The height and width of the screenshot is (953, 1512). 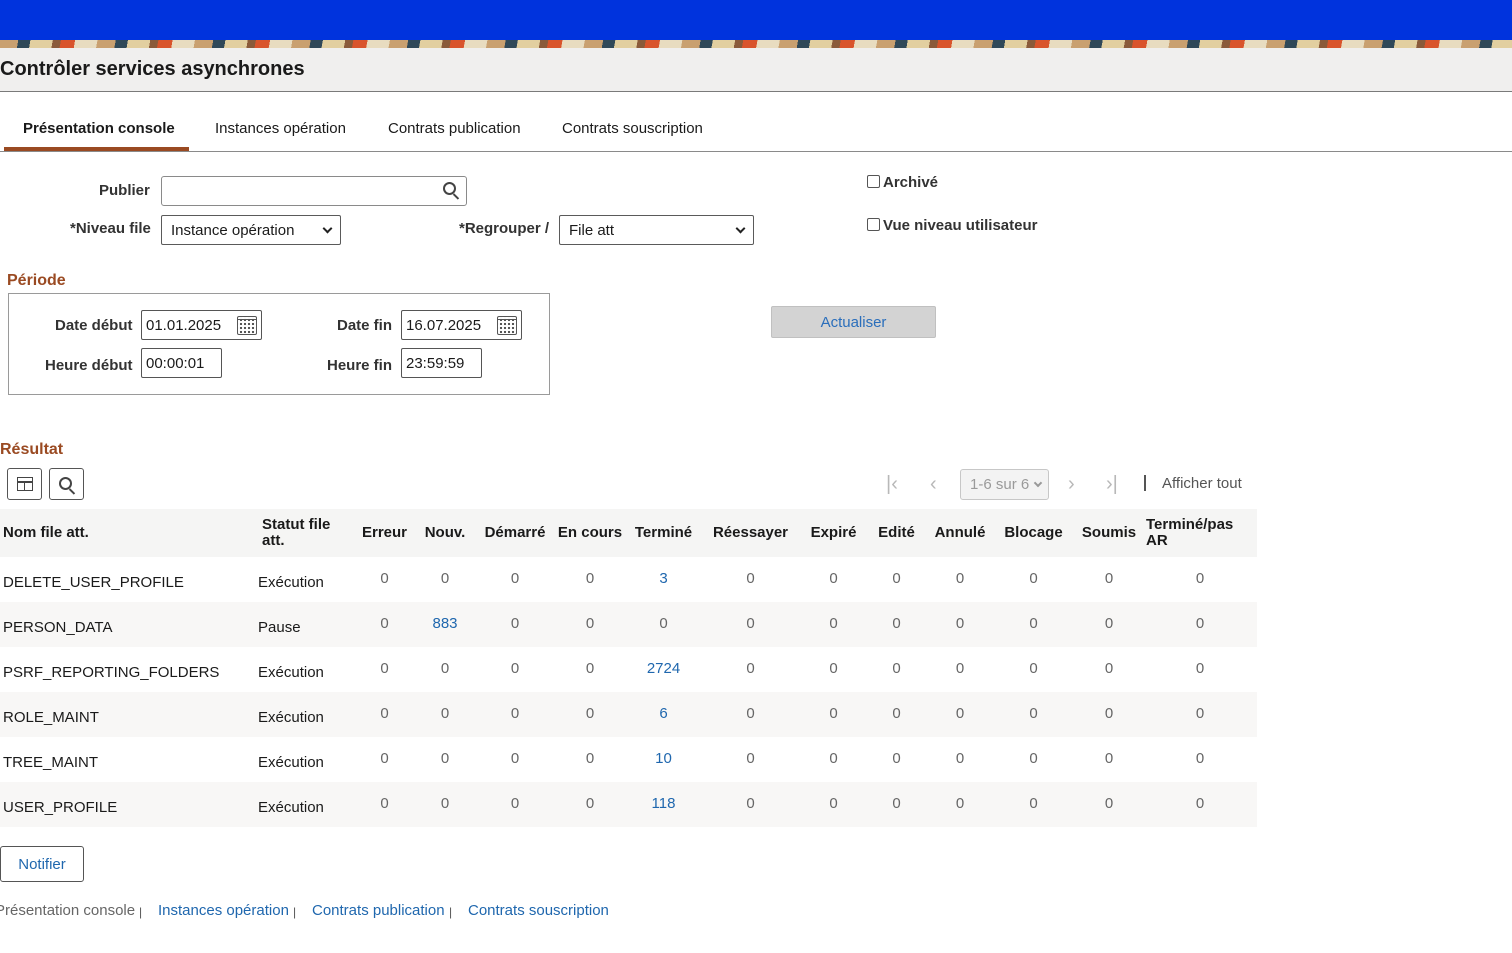 I want to click on count-link-cell: 3, so click(x=663, y=579).